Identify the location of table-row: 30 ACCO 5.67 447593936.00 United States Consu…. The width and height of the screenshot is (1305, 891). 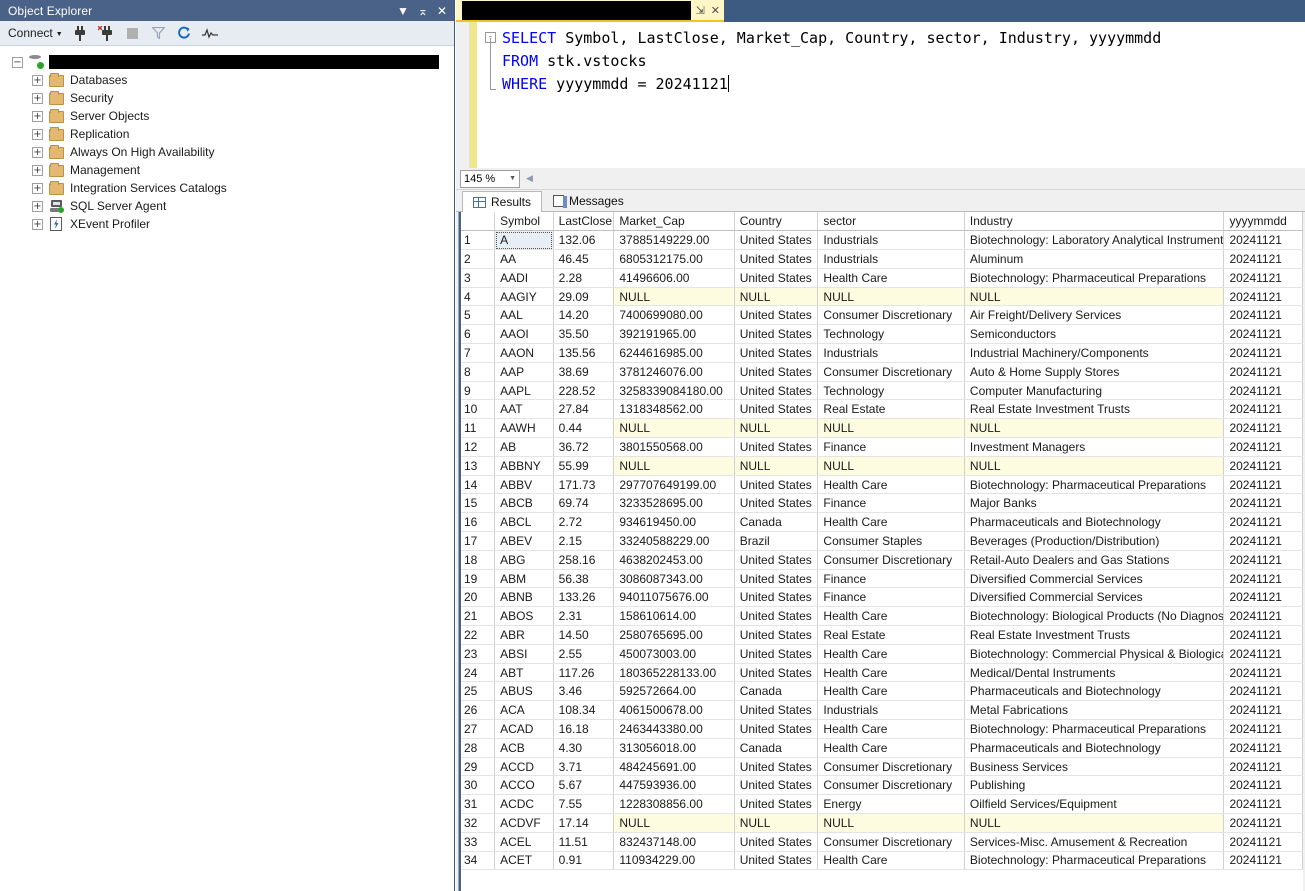
(881, 785).